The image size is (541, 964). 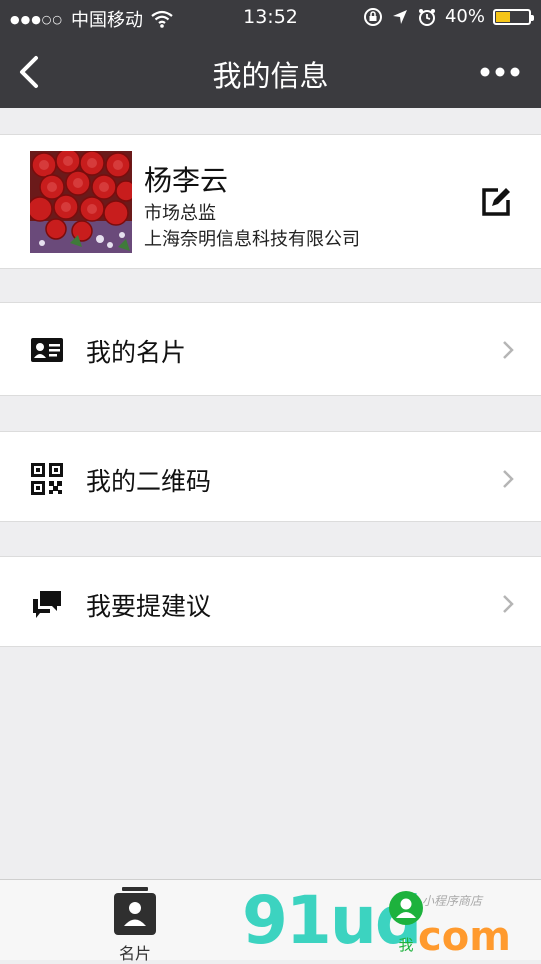 What do you see at coordinates (452, 901) in the screenshot?
I see `watermark-sub: 小程序商店` at bounding box center [452, 901].